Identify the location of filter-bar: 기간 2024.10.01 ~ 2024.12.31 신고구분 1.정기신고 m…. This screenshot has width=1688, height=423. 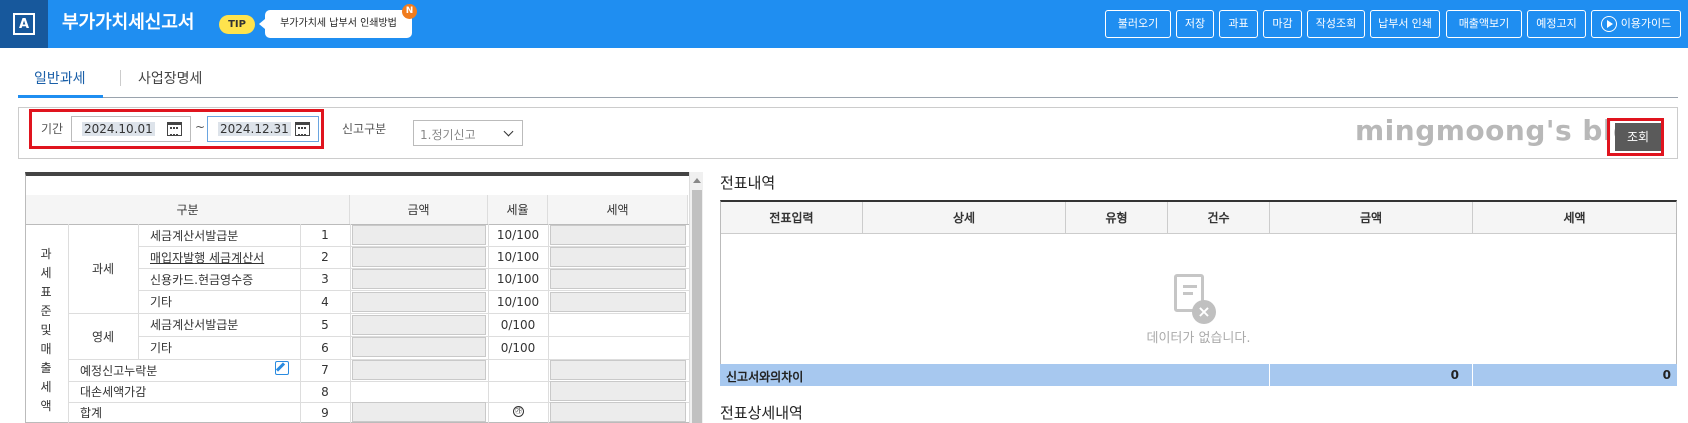
(848, 133).